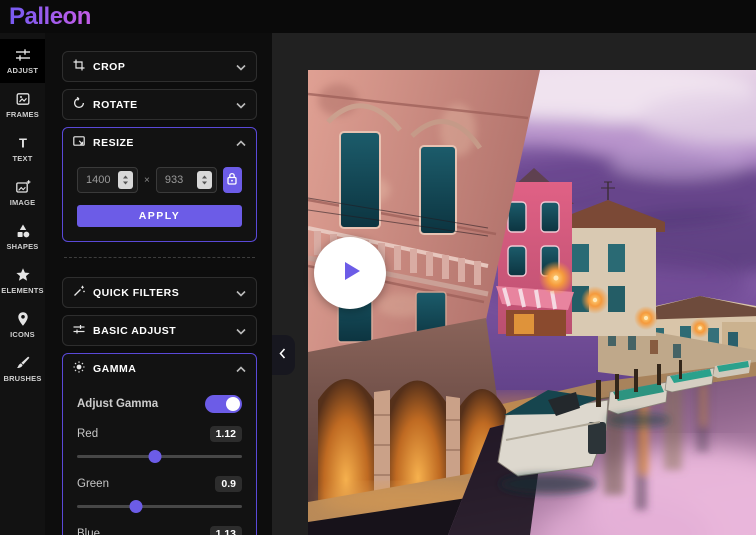 The width and height of the screenshot is (756, 535). Describe the element at coordinates (79, 143) in the screenshot. I see `resize-icon` at that location.